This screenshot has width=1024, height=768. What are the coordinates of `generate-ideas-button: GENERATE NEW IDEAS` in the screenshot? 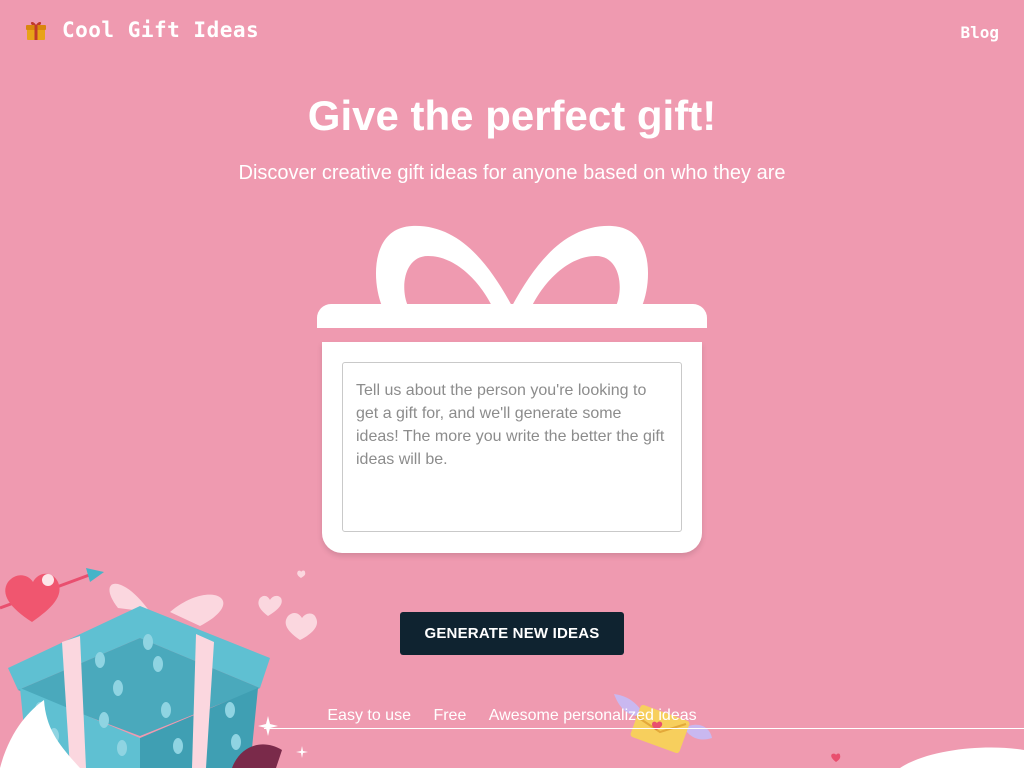 It's located at (512, 633).